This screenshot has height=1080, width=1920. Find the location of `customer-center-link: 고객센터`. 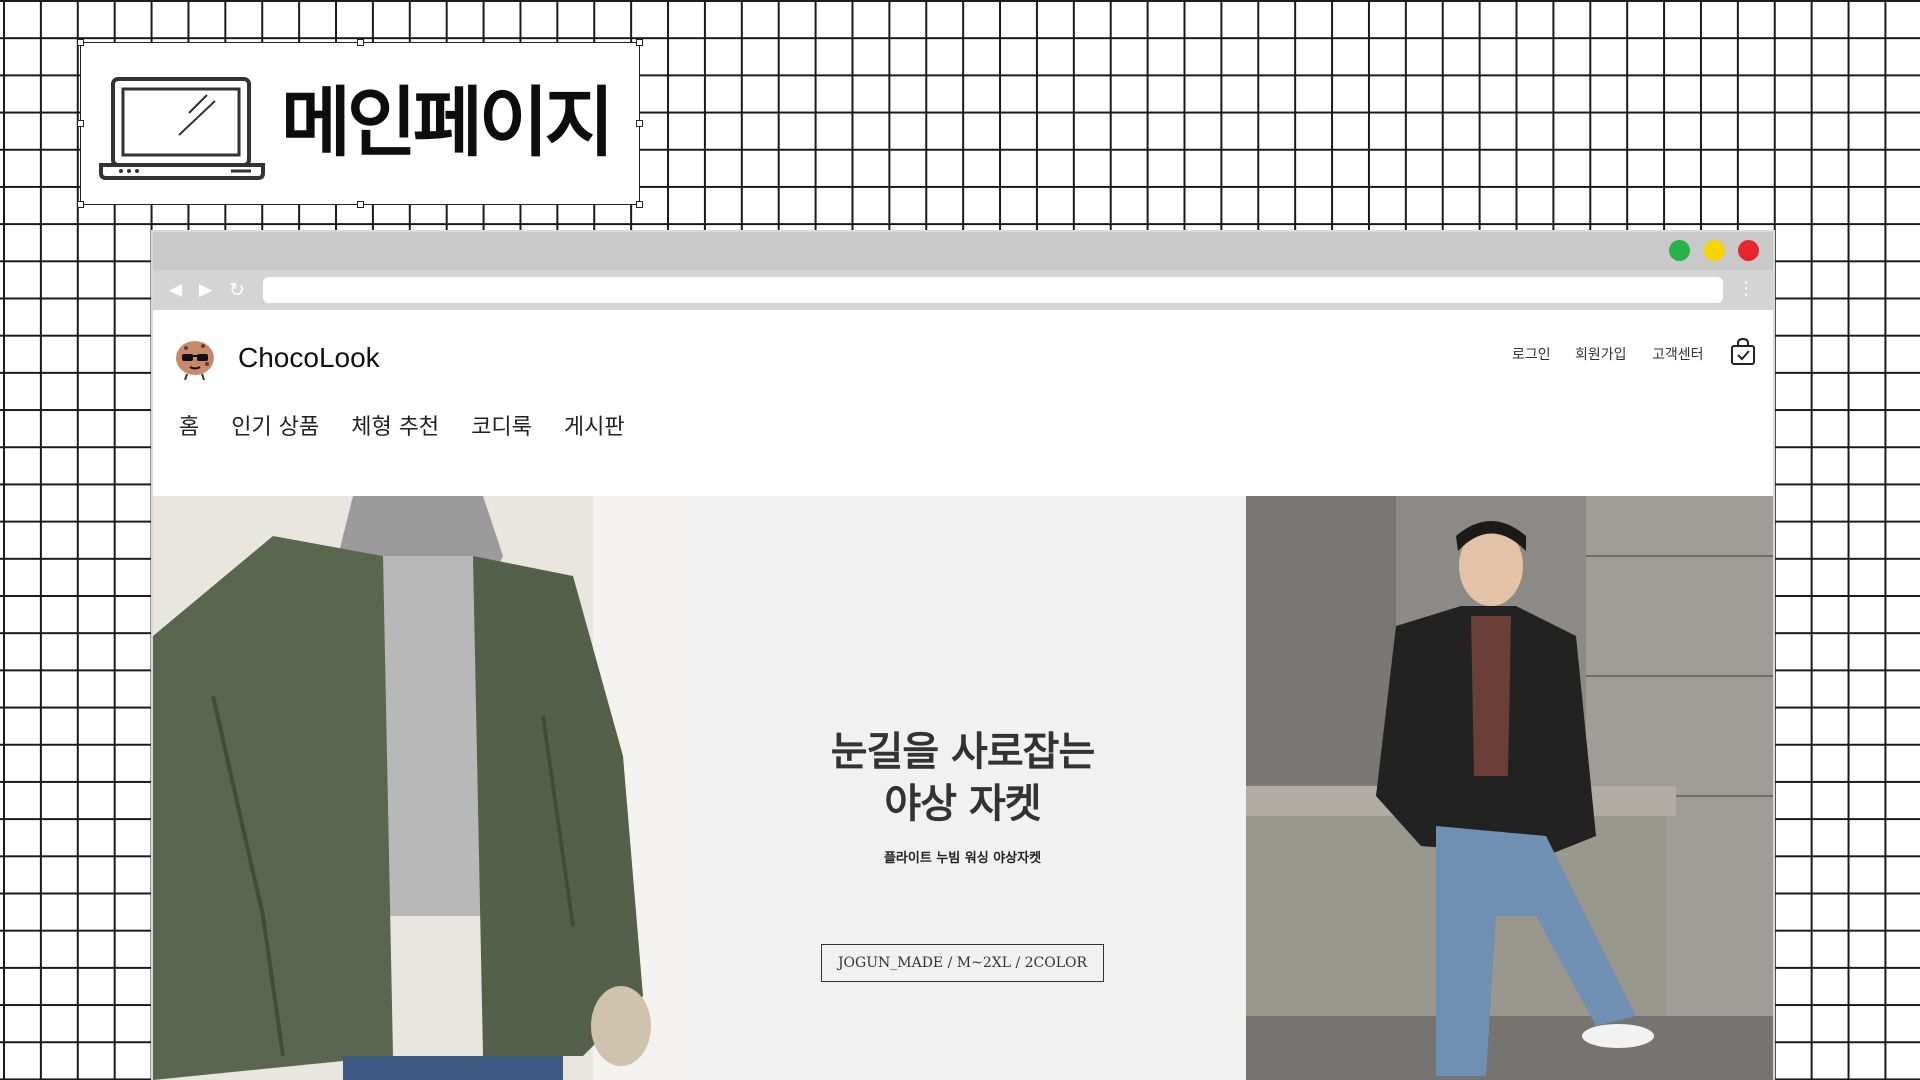

customer-center-link: 고객센터 is located at coordinates (1678, 354).